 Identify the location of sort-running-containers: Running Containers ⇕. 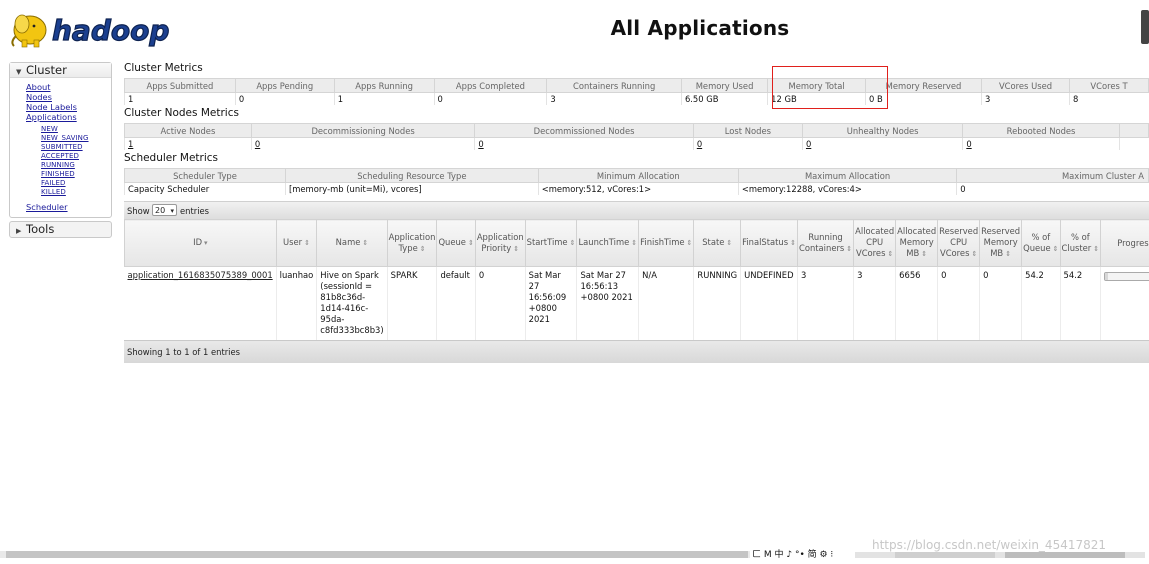
(825, 243).